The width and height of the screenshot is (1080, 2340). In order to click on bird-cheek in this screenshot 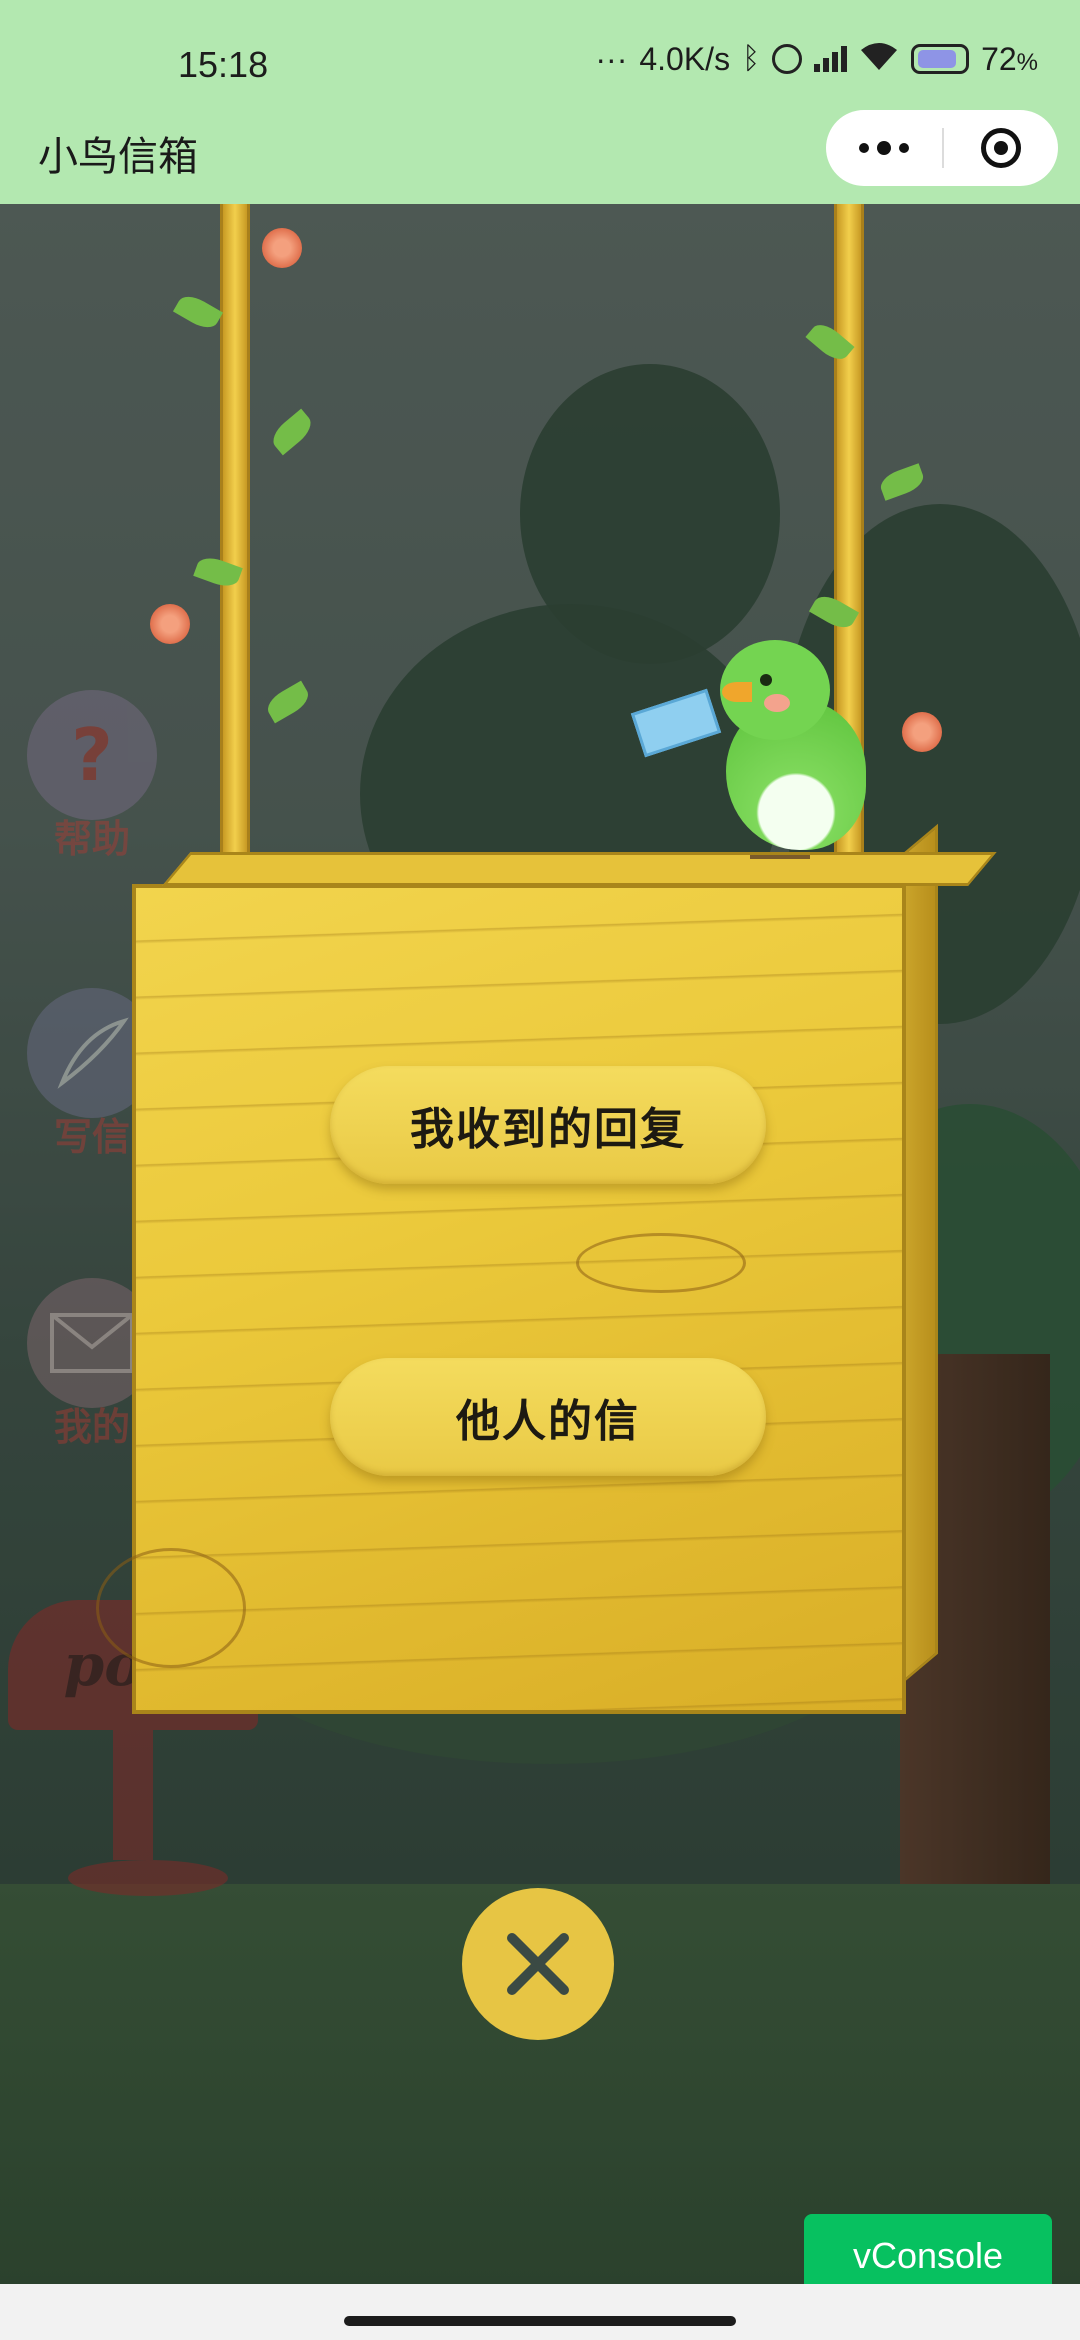, I will do `click(777, 703)`.